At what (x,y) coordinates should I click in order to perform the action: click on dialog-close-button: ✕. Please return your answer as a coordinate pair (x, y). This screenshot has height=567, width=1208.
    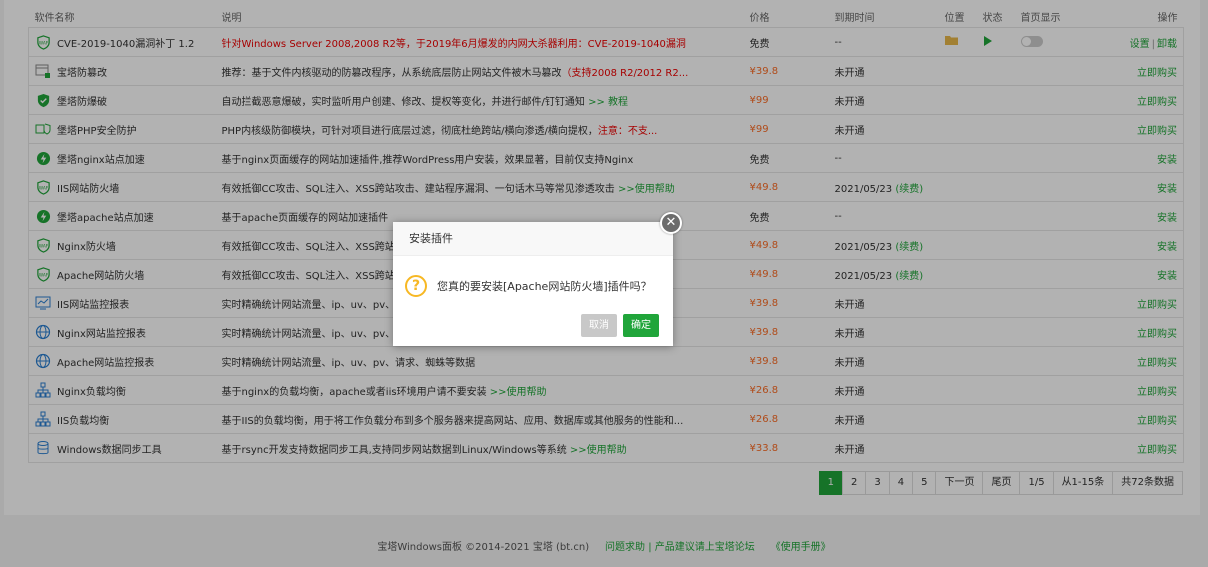
    Looking at the image, I should click on (671, 223).